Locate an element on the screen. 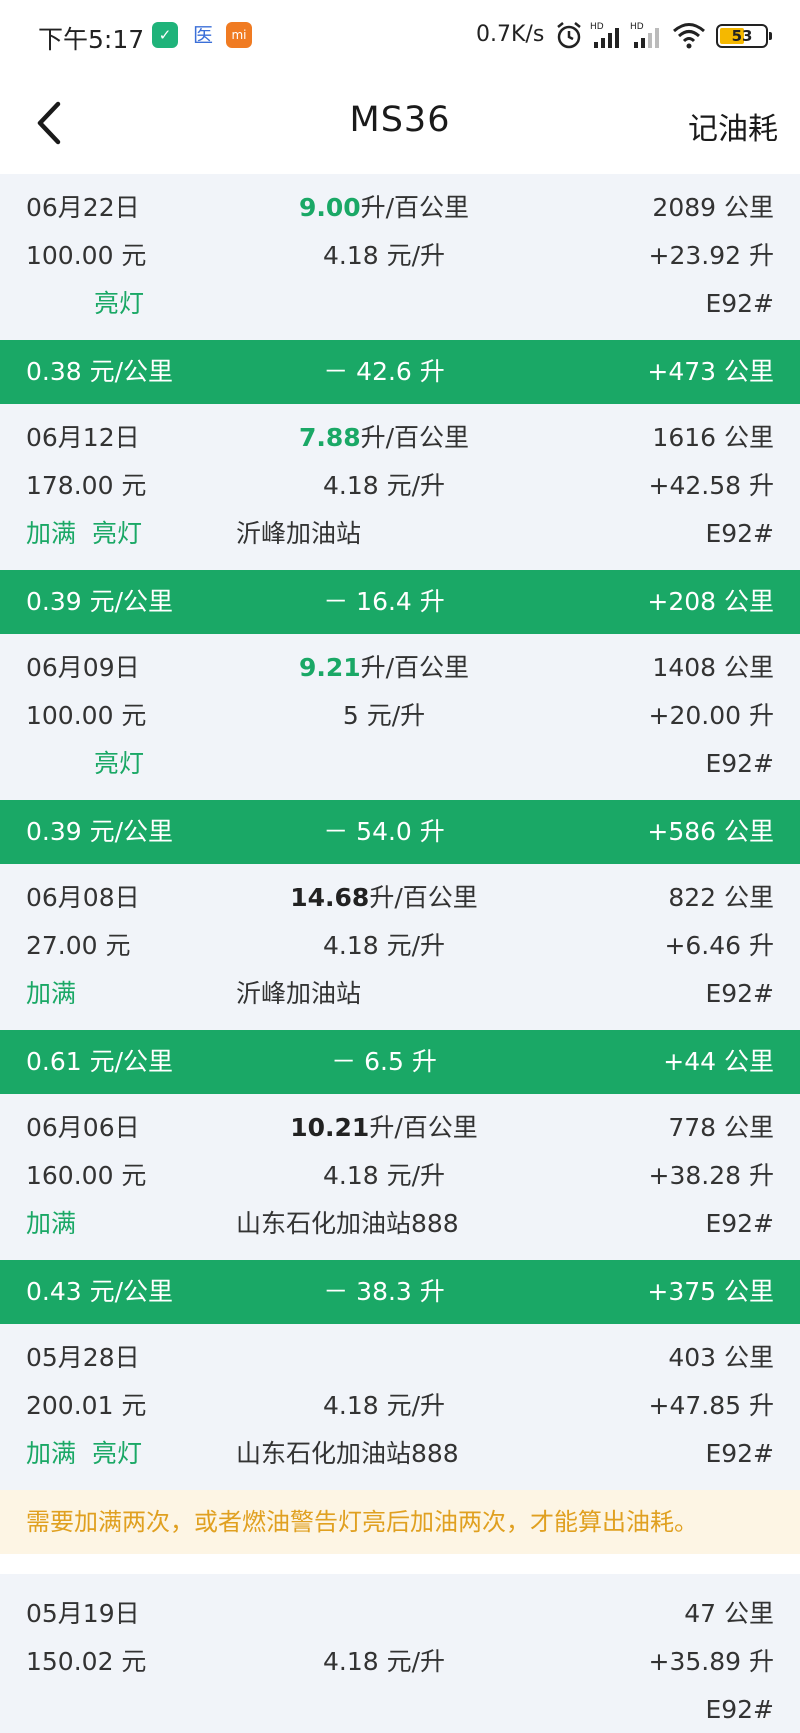 Image resolution: width=800 pixels, height=1733 pixels. consumption-value: 14.68 is located at coordinates (330, 897).